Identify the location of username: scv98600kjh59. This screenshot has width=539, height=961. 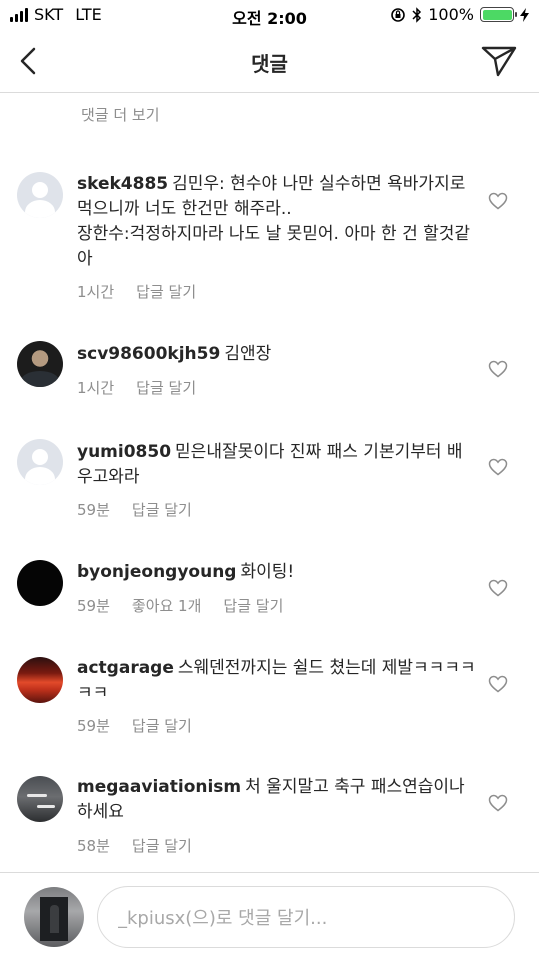
(148, 354).